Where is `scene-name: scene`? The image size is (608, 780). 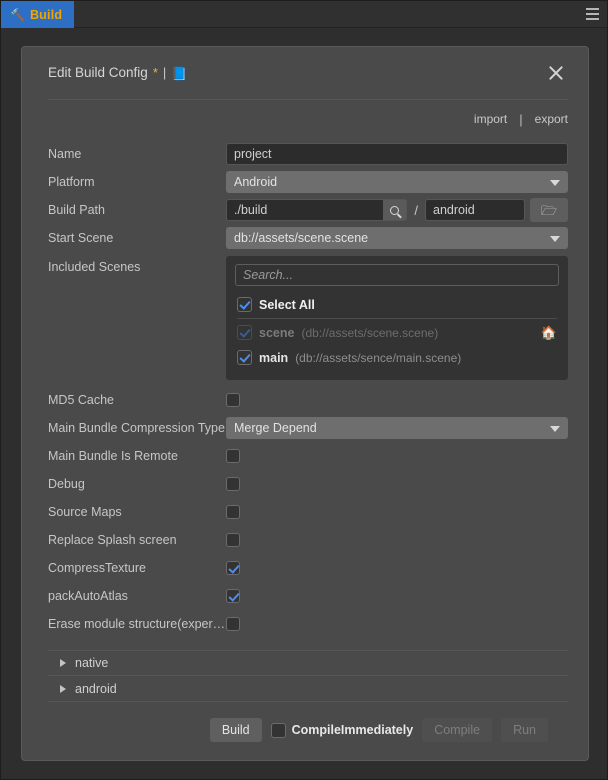 scene-name: scene is located at coordinates (277, 332).